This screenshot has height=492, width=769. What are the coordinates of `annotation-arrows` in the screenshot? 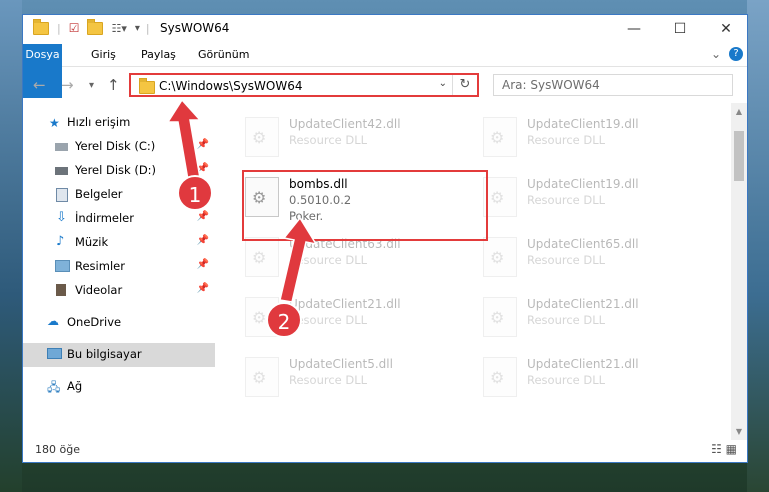 It's located at (242, 200).